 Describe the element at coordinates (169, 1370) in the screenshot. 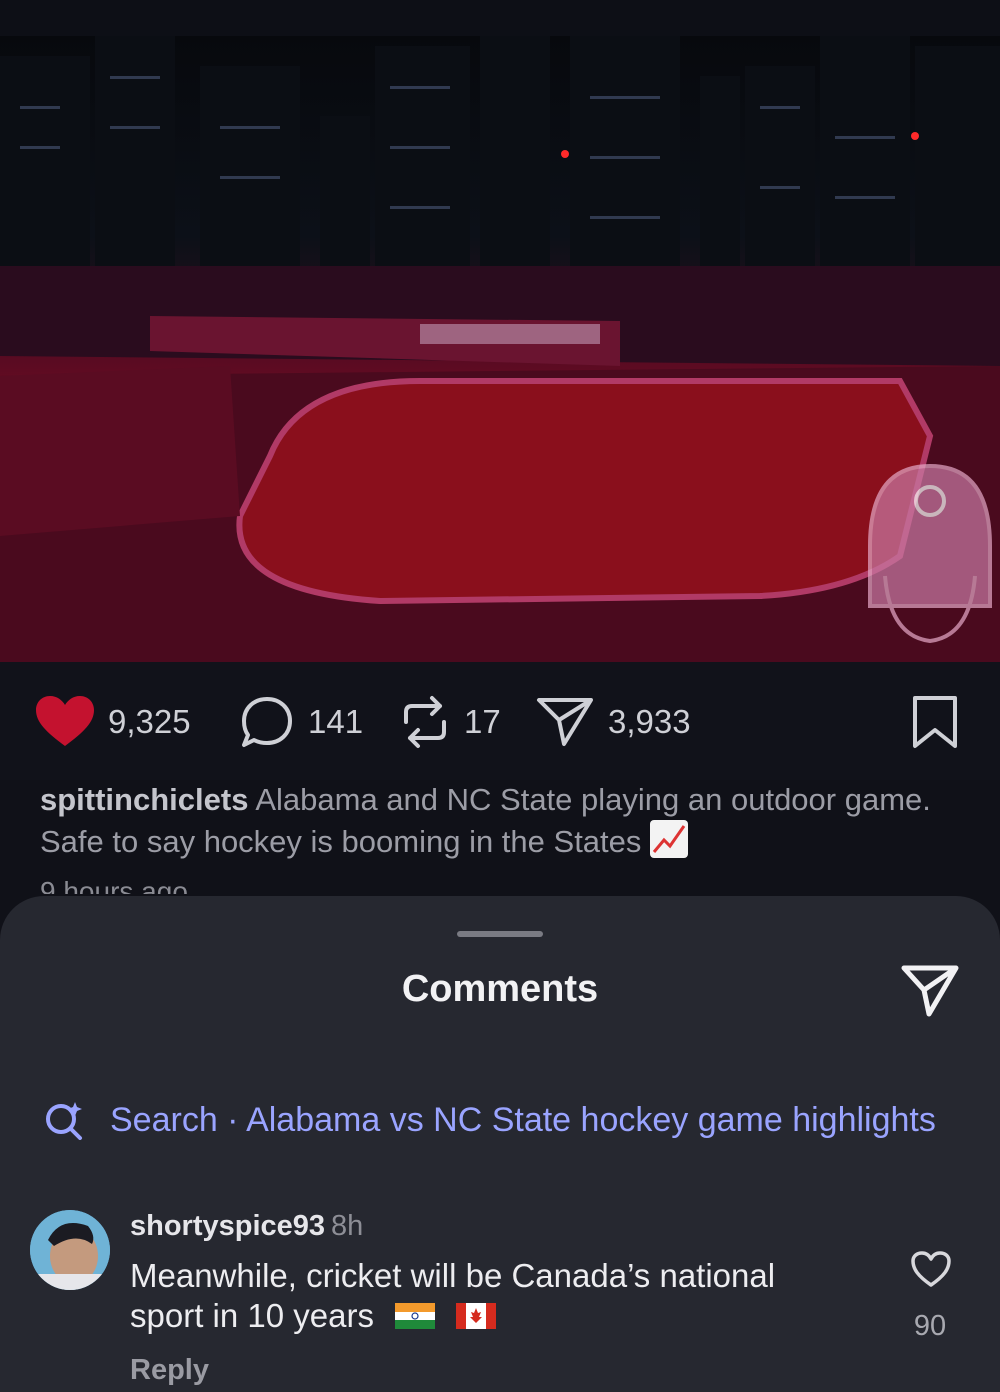

I see `reply-button: Reply` at that location.